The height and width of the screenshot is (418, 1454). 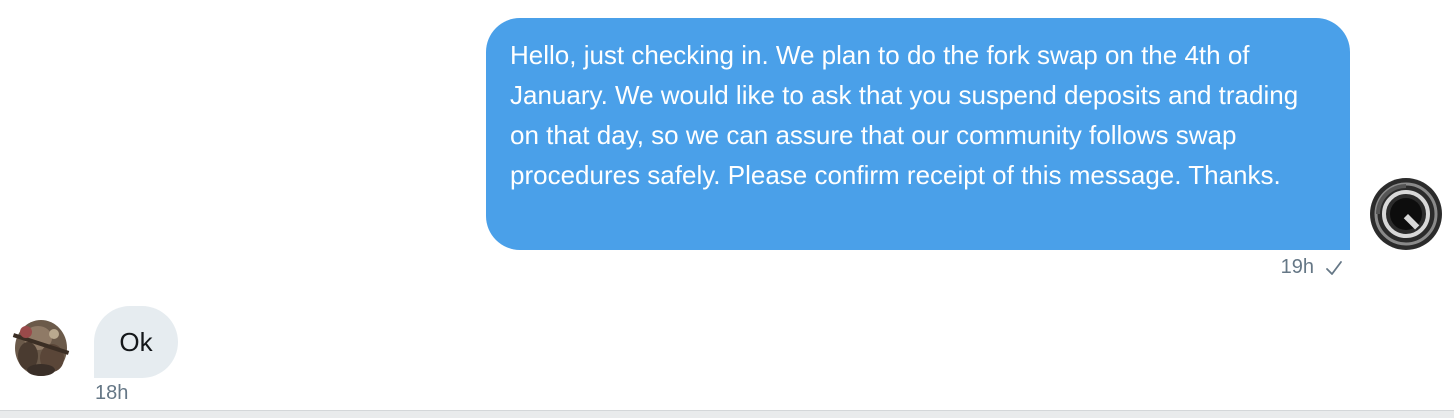 I want to click on received-message-timestamp: 18h, so click(x=112, y=393).